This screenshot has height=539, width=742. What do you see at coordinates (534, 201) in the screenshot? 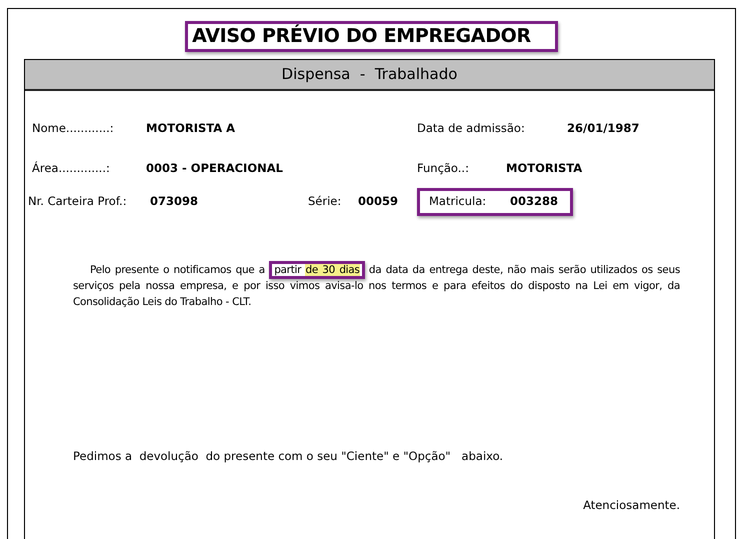
I see `field-value: 003288` at bounding box center [534, 201].